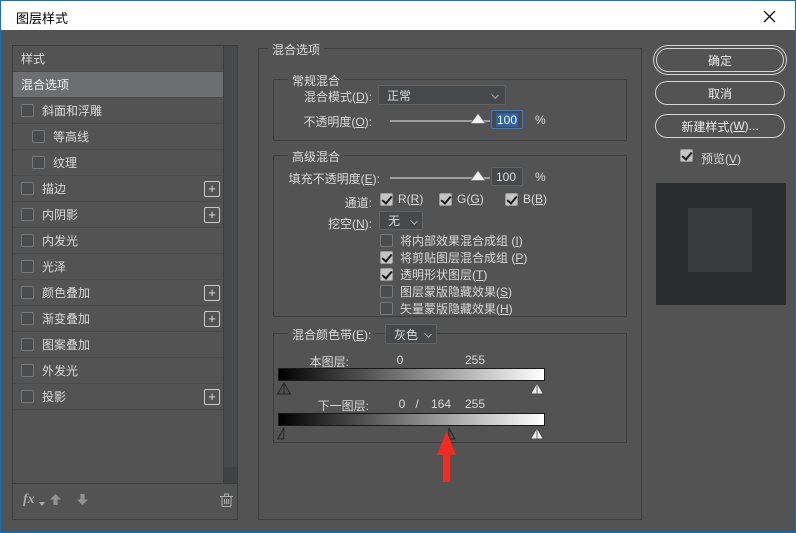  What do you see at coordinates (337, 122) in the screenshot?
I see `opacity-label: 不透明度(O):` at bounding box center [337, 122].